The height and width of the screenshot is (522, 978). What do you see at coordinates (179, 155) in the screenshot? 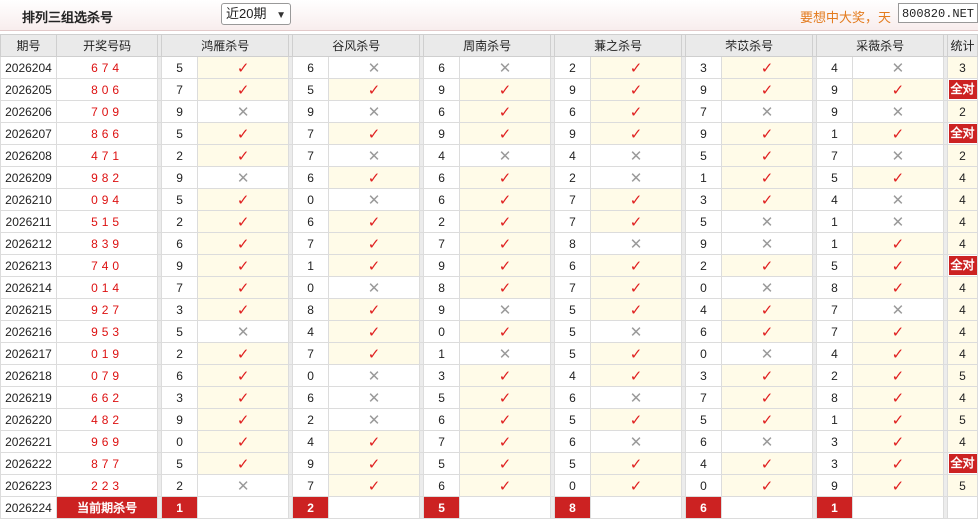
I see `kill-number-cell: 2` at bounding box center [179, 155].